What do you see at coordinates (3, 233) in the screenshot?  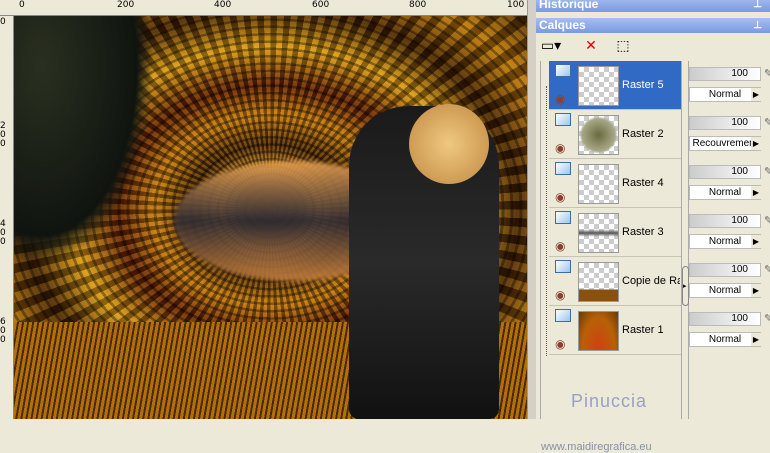 I see `ruler-label: 4 0 0` at bounding box center [3, 233].